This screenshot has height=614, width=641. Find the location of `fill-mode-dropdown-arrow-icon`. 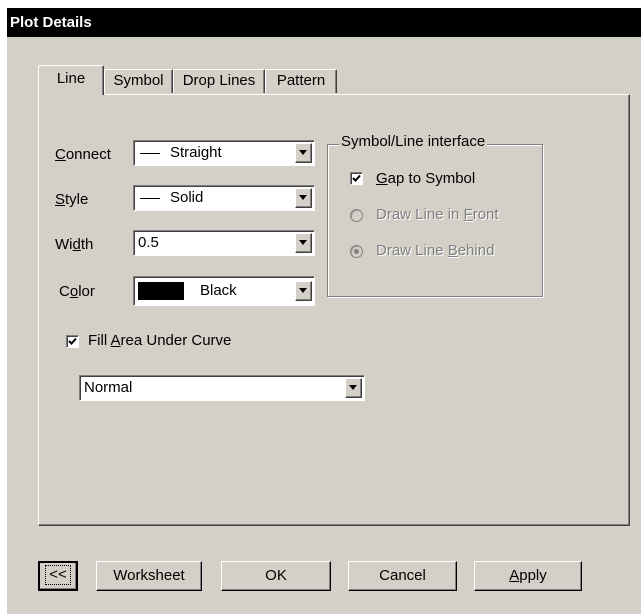

fill-mode-dropdown-arrow-icon is located at coordinates (353, 388).